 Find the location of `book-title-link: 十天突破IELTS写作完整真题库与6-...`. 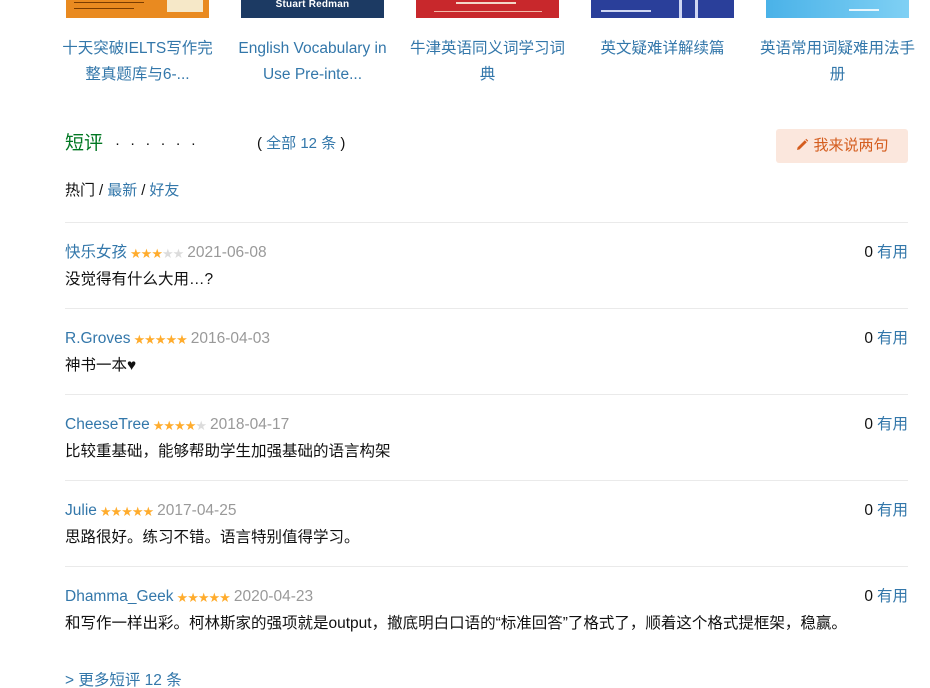

book-title-link: 十天突破IELTS写作完整真题库与6-... is located at coordinates (137, 61).